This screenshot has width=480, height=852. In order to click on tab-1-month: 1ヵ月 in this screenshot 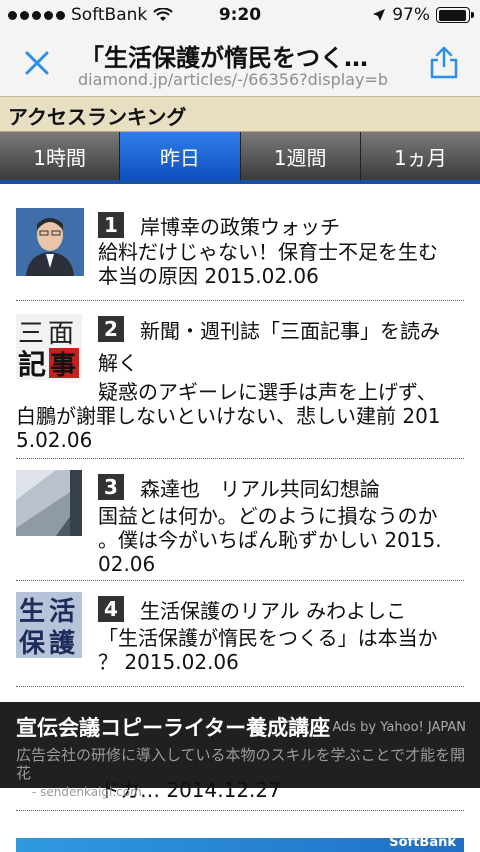, I will do `click(420, 156)`.